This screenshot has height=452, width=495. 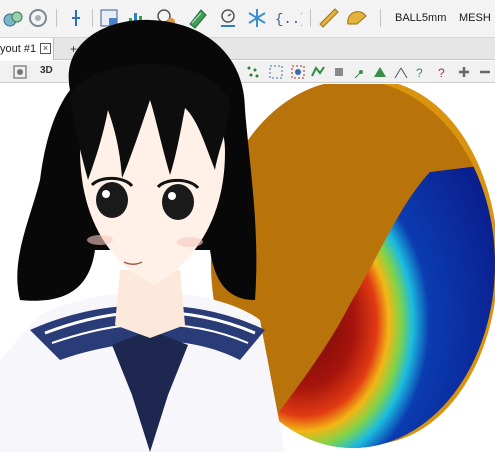 I want to click on grid-icon, so click(x=276, y=72).